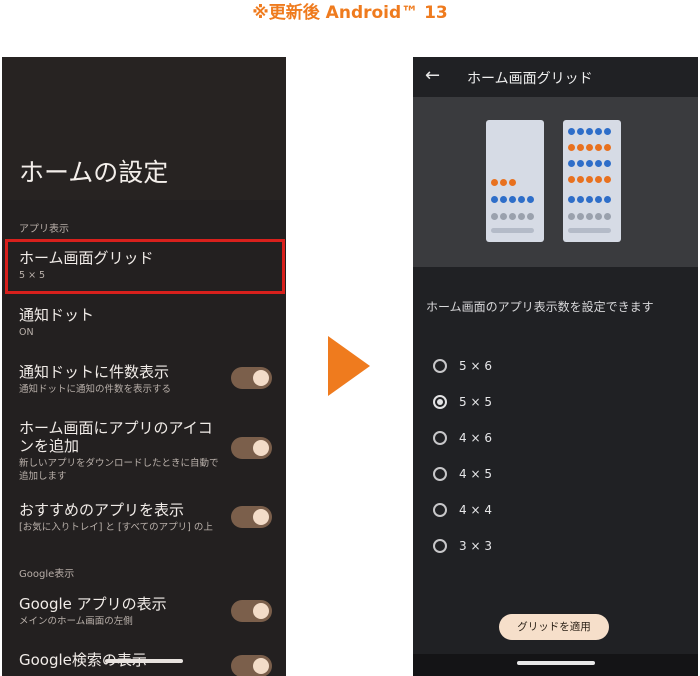  Describe the element at coordinates (349, 366) in the screenshot. I see `arrow-right-icon` at that location.